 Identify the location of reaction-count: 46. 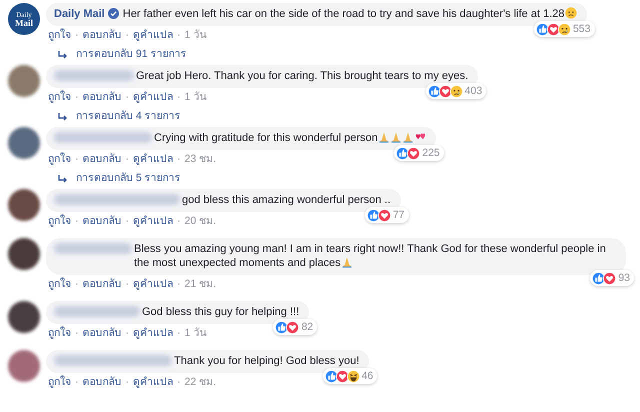
(368, 376).